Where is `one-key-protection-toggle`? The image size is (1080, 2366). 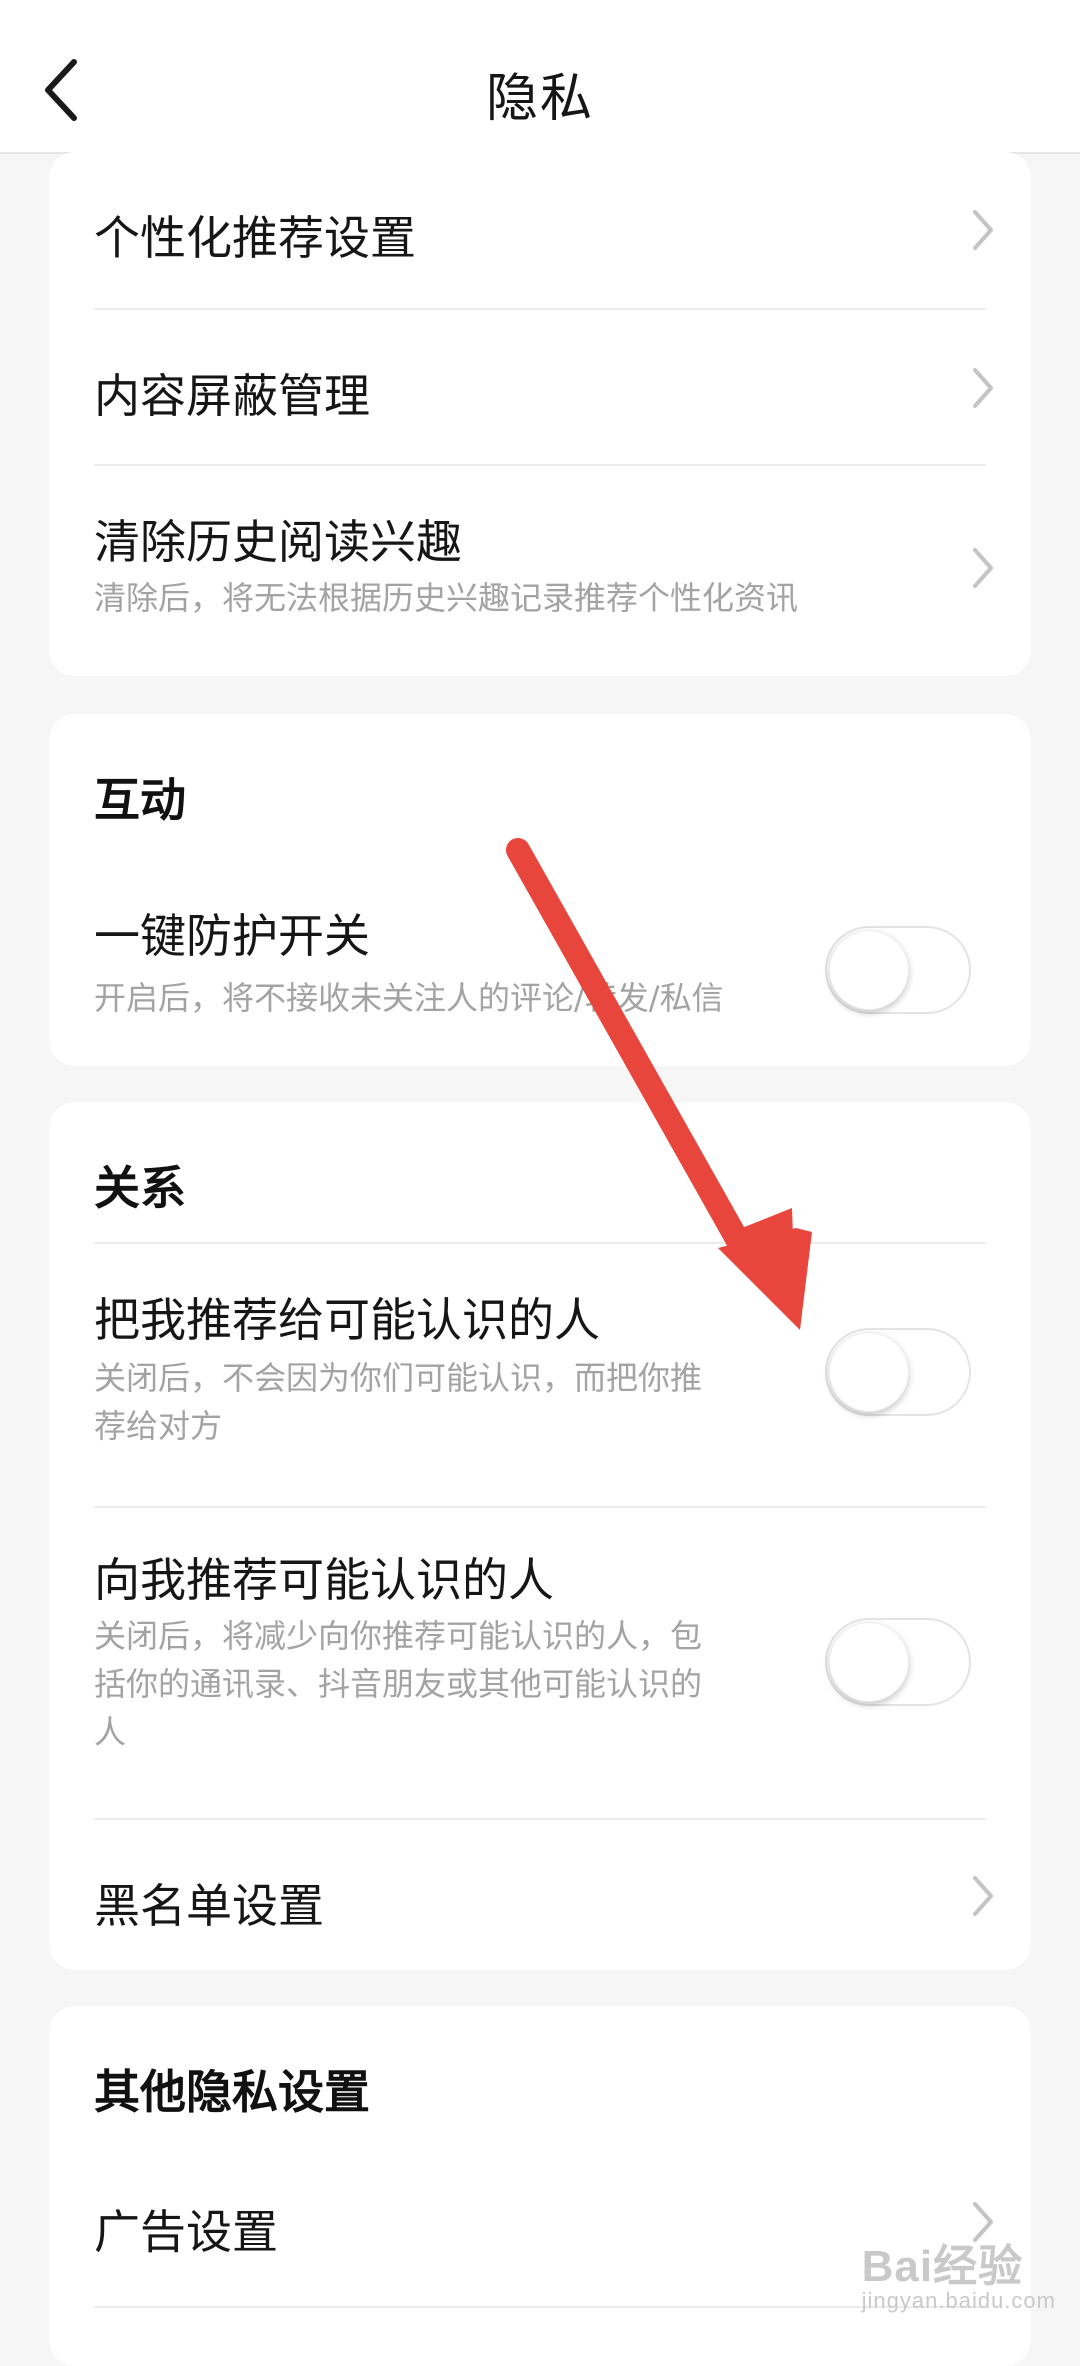
one-key-protection-toggle is located at coordinates (898, 970).